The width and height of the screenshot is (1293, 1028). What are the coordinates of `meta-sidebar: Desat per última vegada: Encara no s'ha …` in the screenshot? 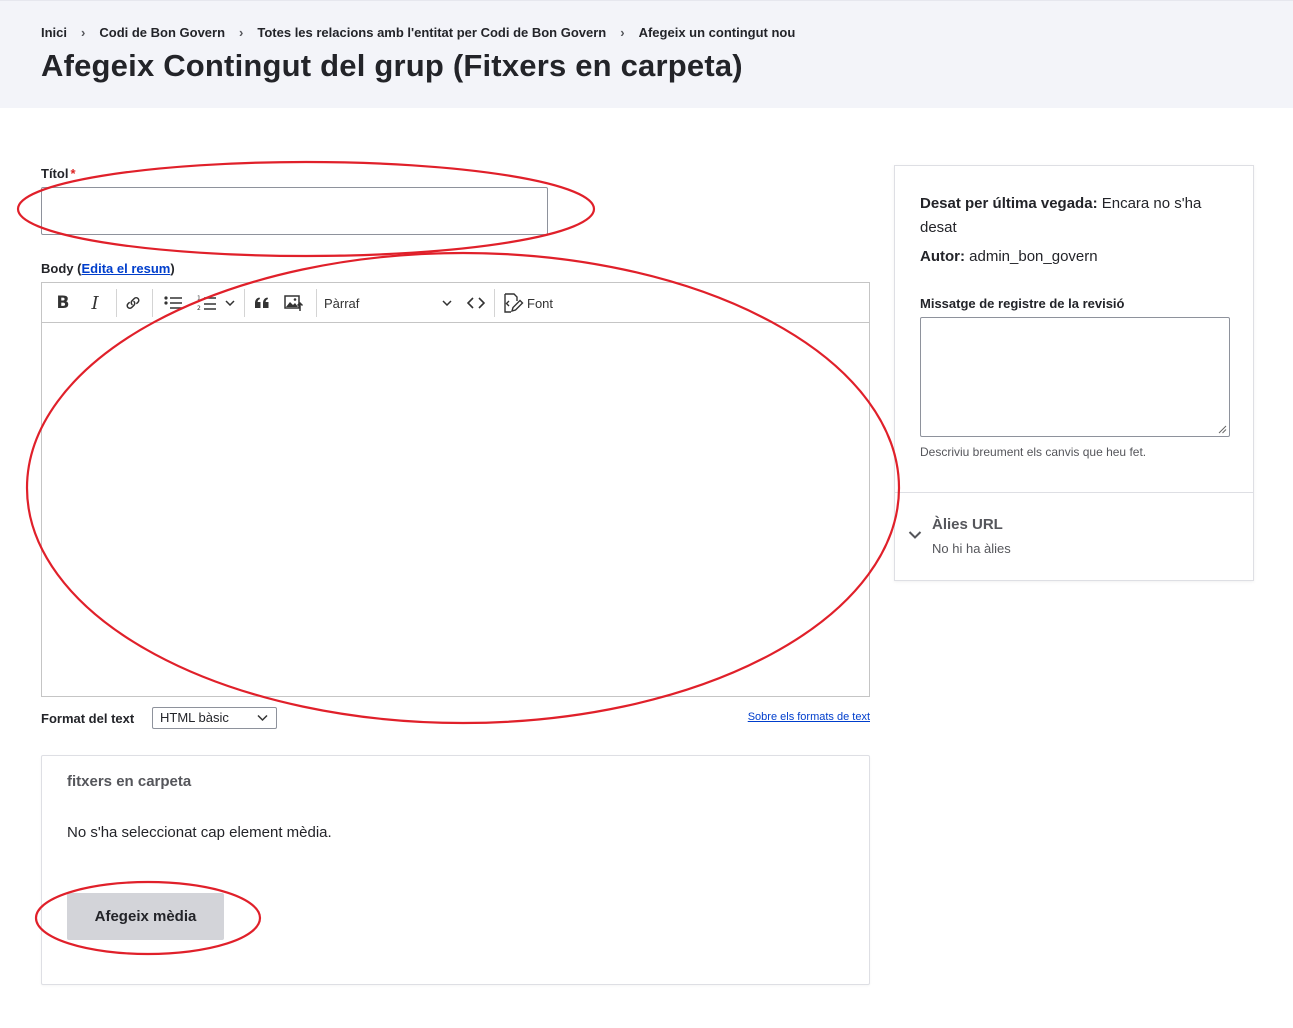 It's located at (1074, 373).